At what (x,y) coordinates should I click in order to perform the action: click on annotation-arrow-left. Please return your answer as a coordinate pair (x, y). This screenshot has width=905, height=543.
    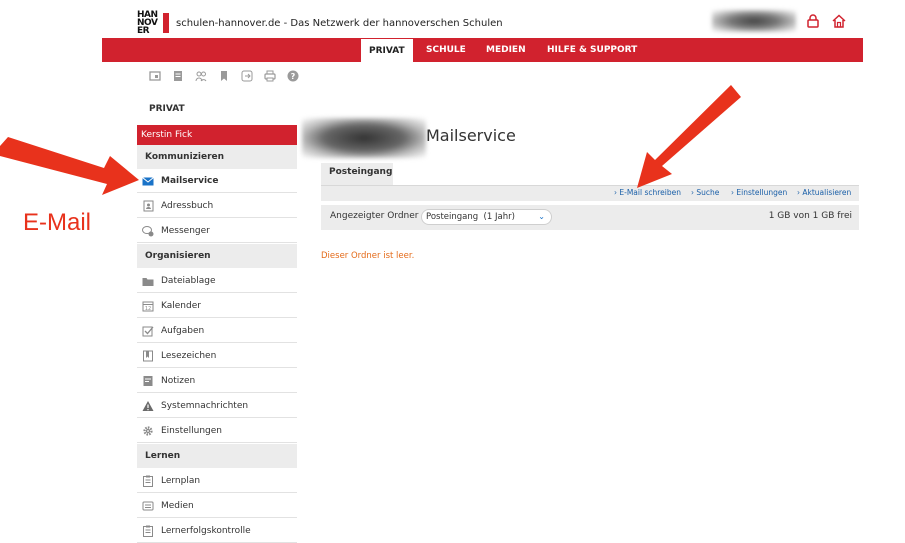
    Looking at the image, I should click on (69, 166).